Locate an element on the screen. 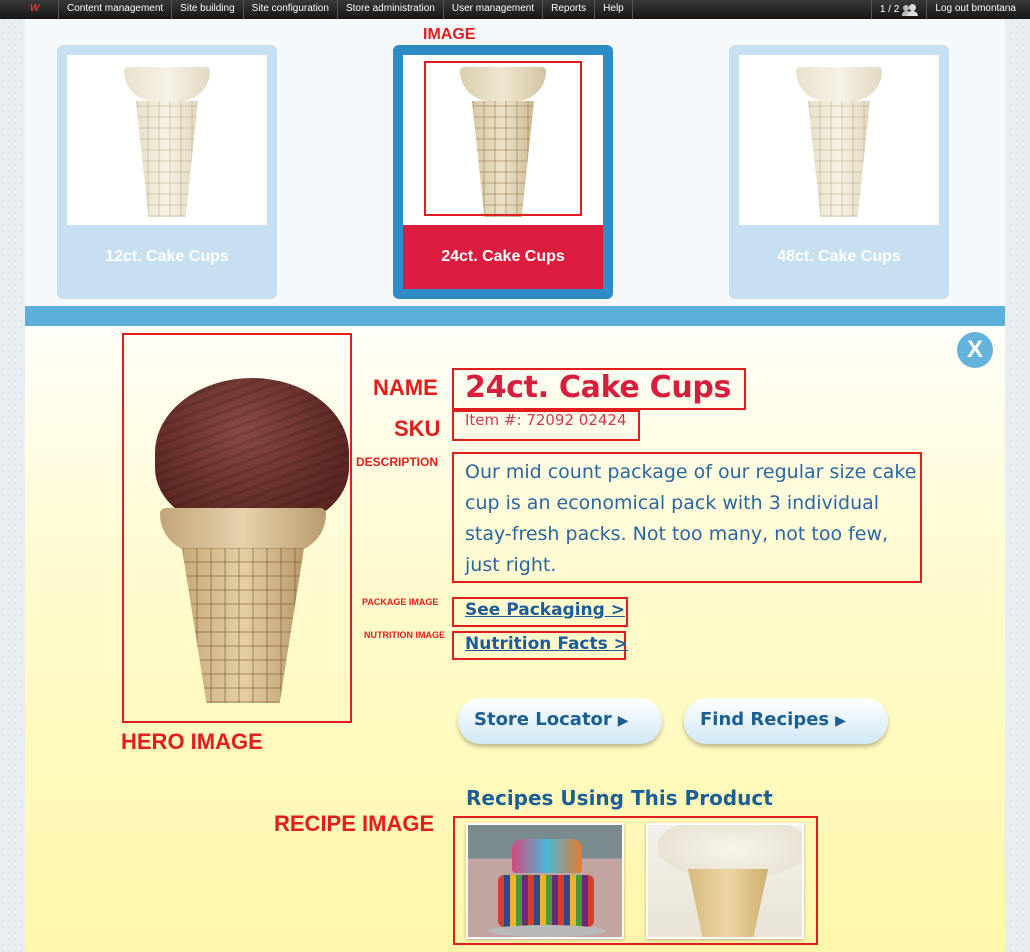 This screenshot has height=952, width=1030. product-card-label: 48ct. Cake Cups is located at coordinates (839, 256).